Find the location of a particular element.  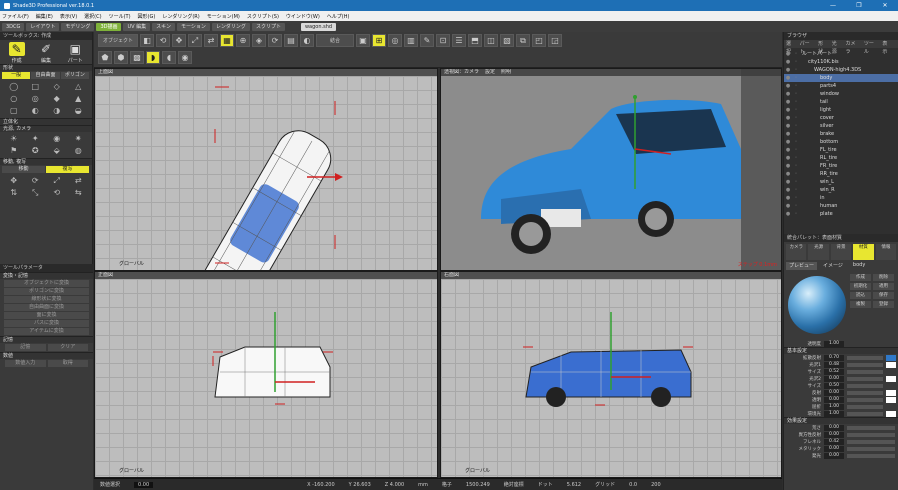

tool-icon: ◑ is located at coordinates (57, 111).